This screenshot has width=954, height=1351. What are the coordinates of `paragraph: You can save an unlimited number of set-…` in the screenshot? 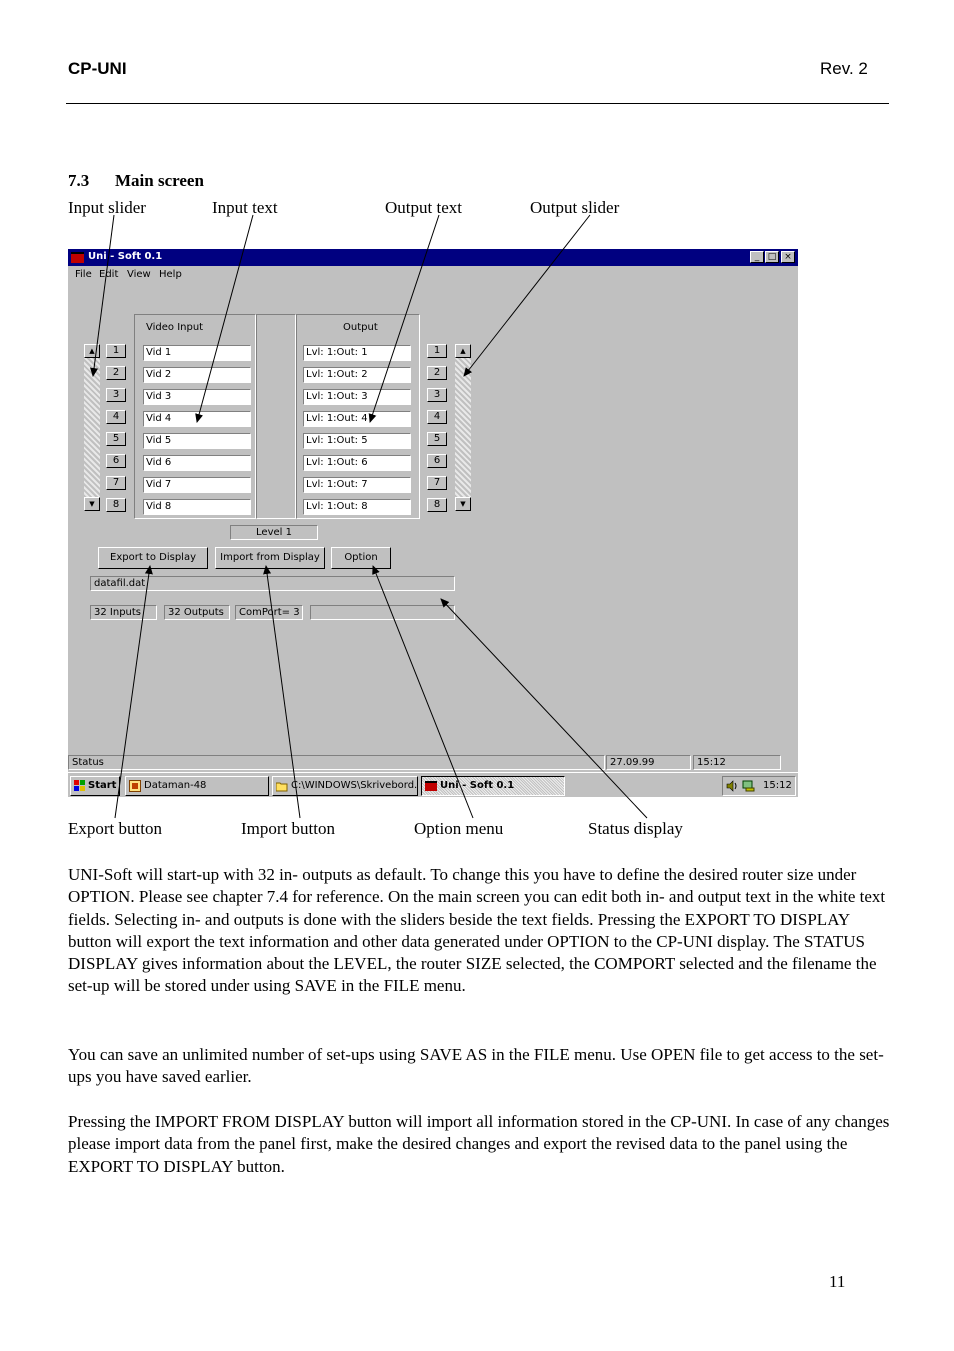 It's located at (476, 1066).